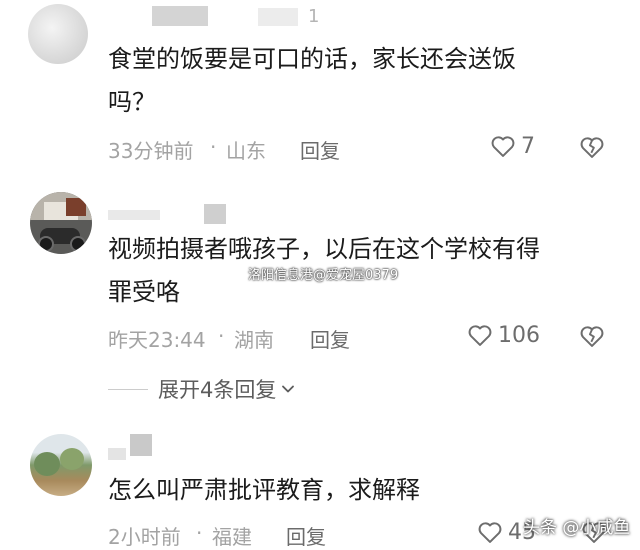  I want to click on chevron-down-icon, so click(288, 389).